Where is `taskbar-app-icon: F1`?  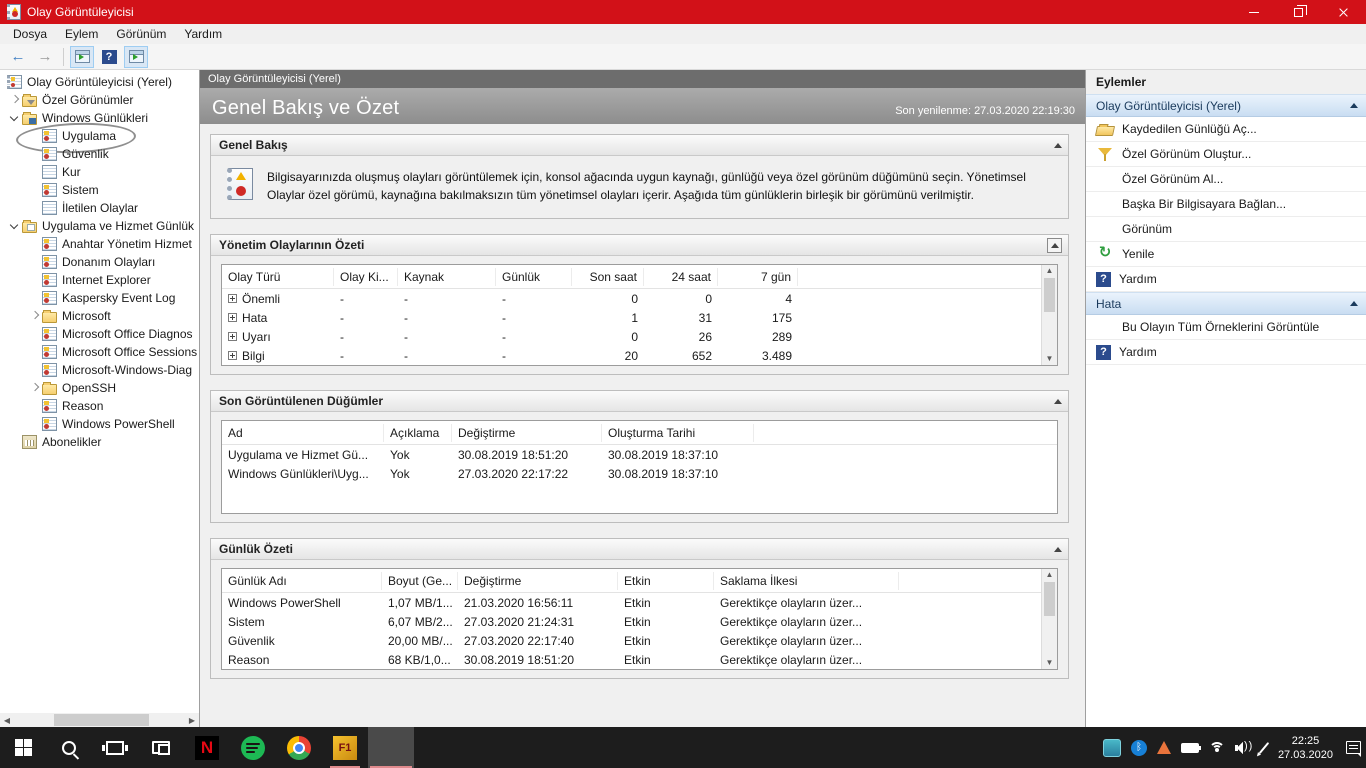
taskbar-app-icon: F1 is located at coordinates (345, 747).